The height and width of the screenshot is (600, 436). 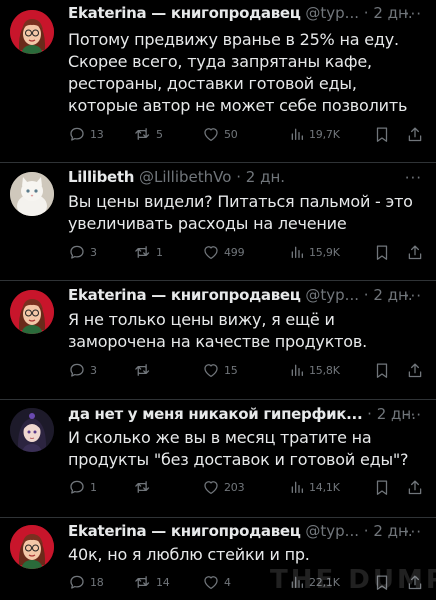 I want to click on retweet-button: 5, so click(x=147, y=134).